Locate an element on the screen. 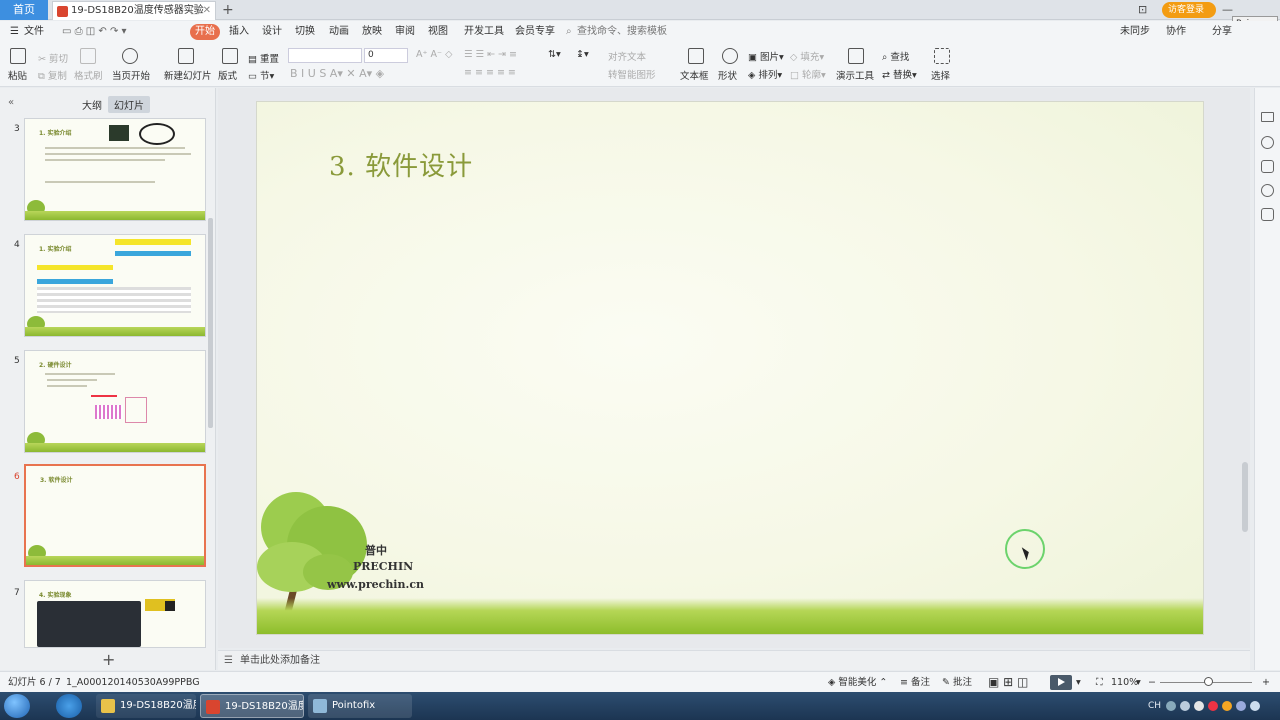 This screenshot has width=1280, height=720. font-style-icons: B I U S A▾ ✕ A▾ ◈ is located at coordinates (337, 73).